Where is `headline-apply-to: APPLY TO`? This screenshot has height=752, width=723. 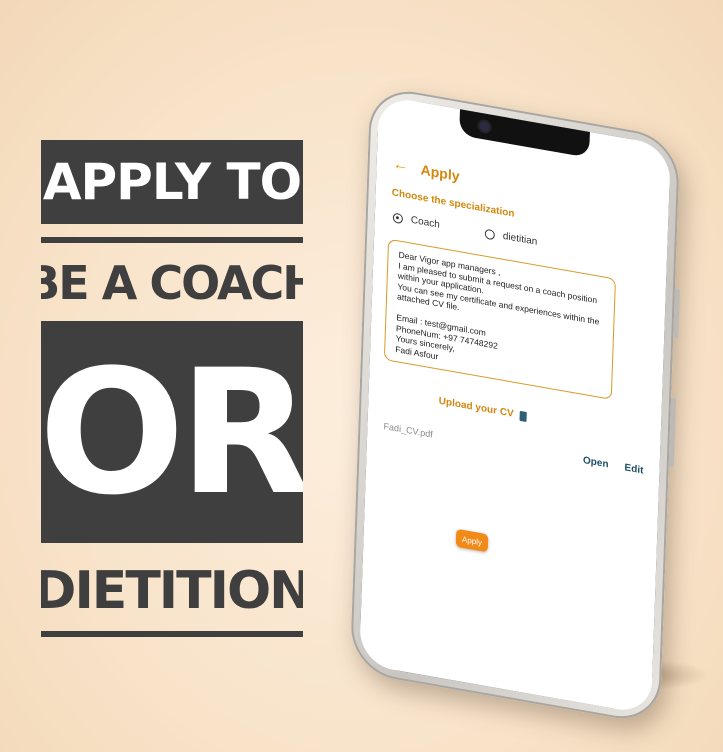
headline-apply-to: APPLY TO is located at coordinates (172, 182).